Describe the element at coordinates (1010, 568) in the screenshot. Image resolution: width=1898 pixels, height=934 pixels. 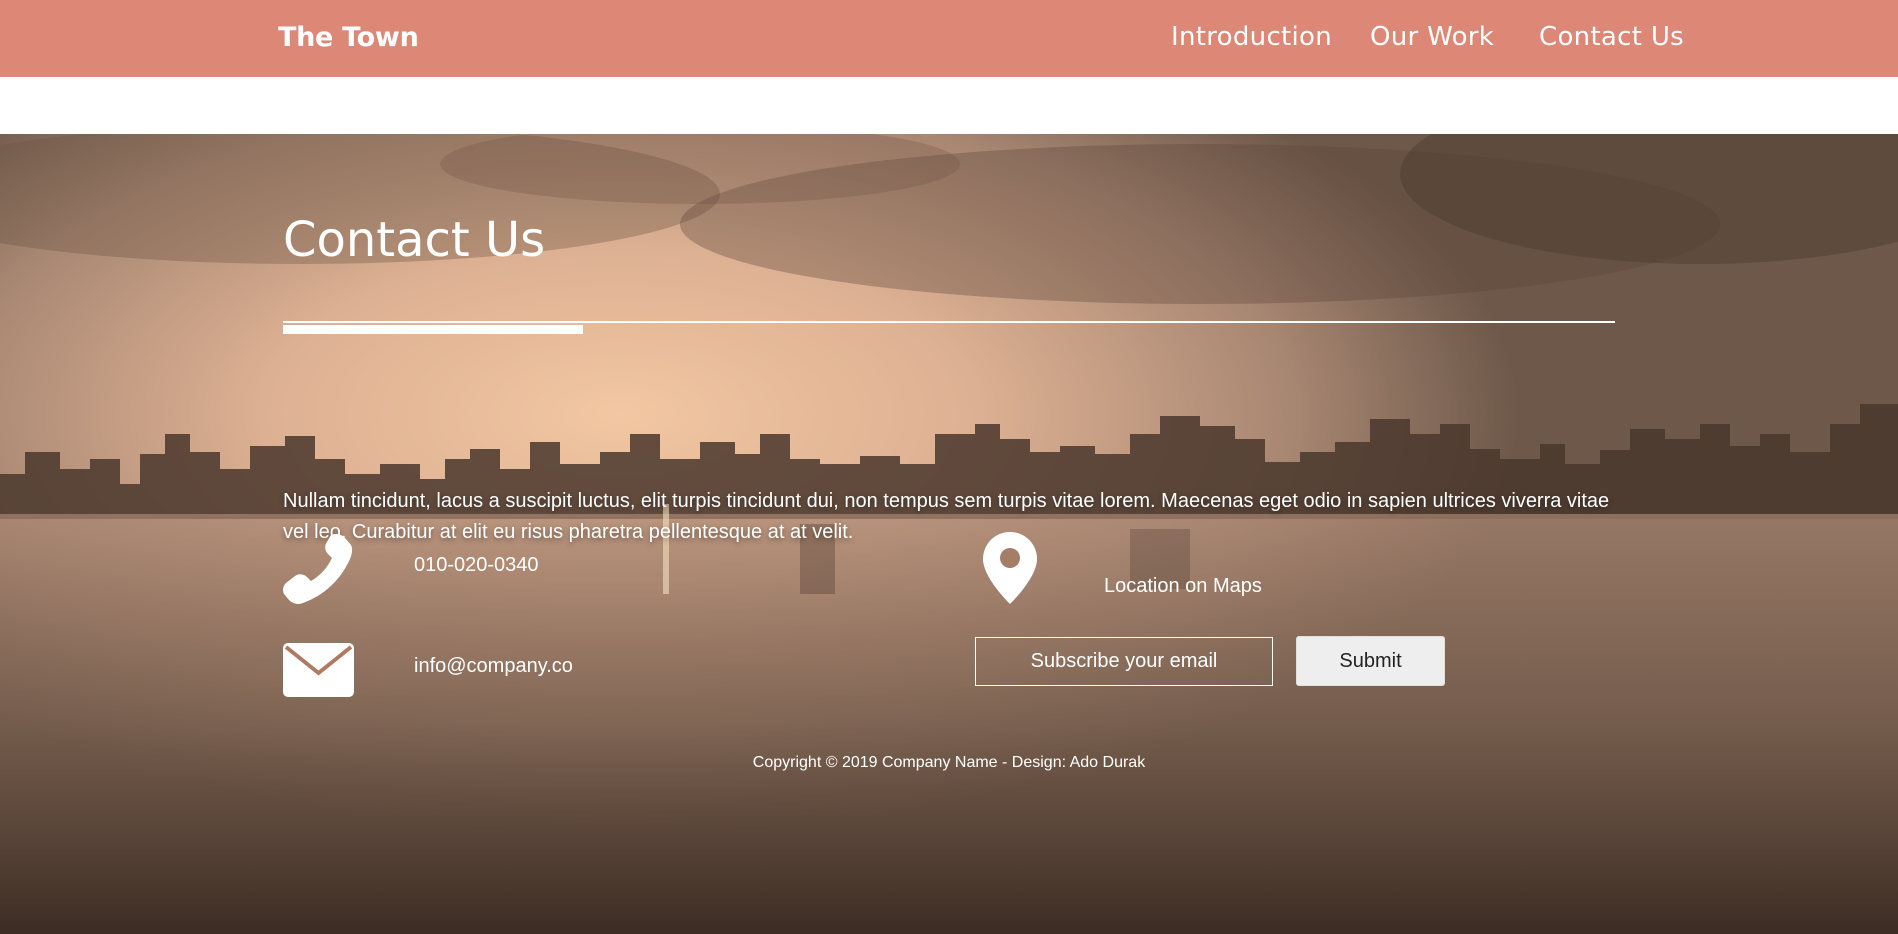
I see `map-pin-icon` at that location.